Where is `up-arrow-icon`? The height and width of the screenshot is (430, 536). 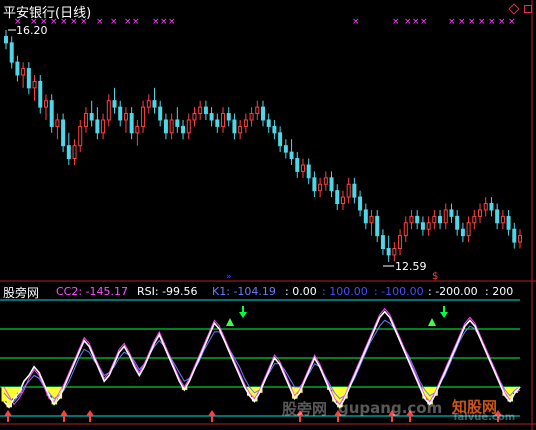 up-arrow-icon is located at coordinates (90, 416).